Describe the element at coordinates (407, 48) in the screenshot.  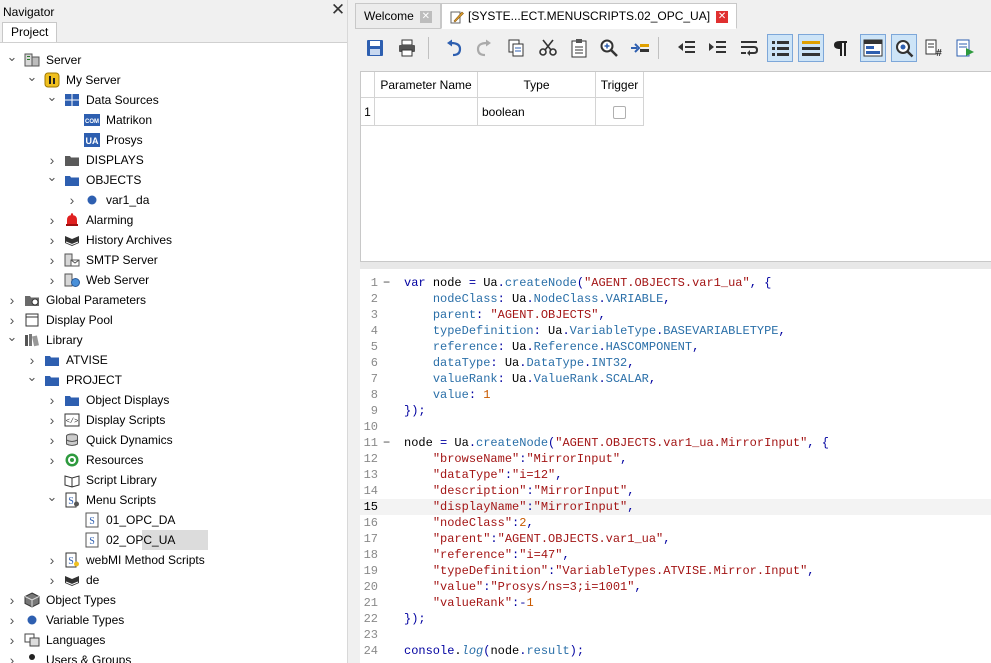
I see `print-icon` at that location.